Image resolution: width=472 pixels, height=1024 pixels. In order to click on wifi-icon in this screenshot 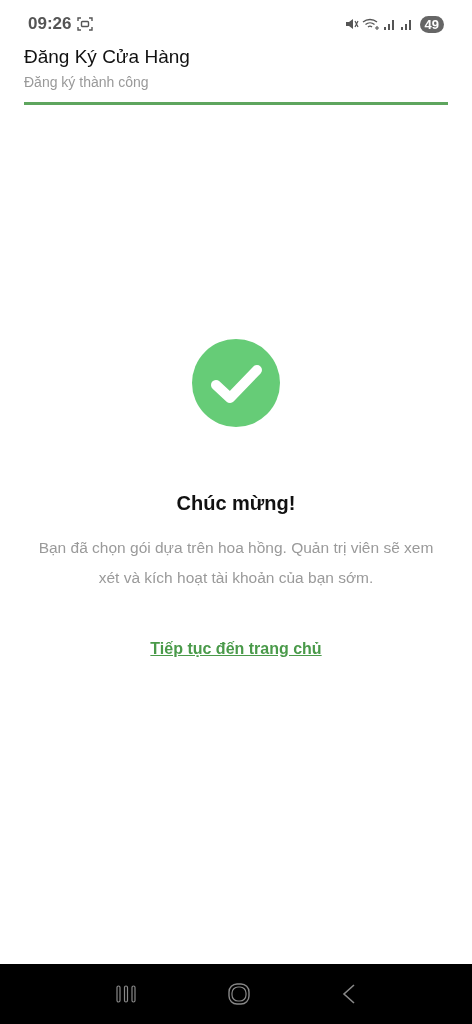, I will do `click(370, 24)`.